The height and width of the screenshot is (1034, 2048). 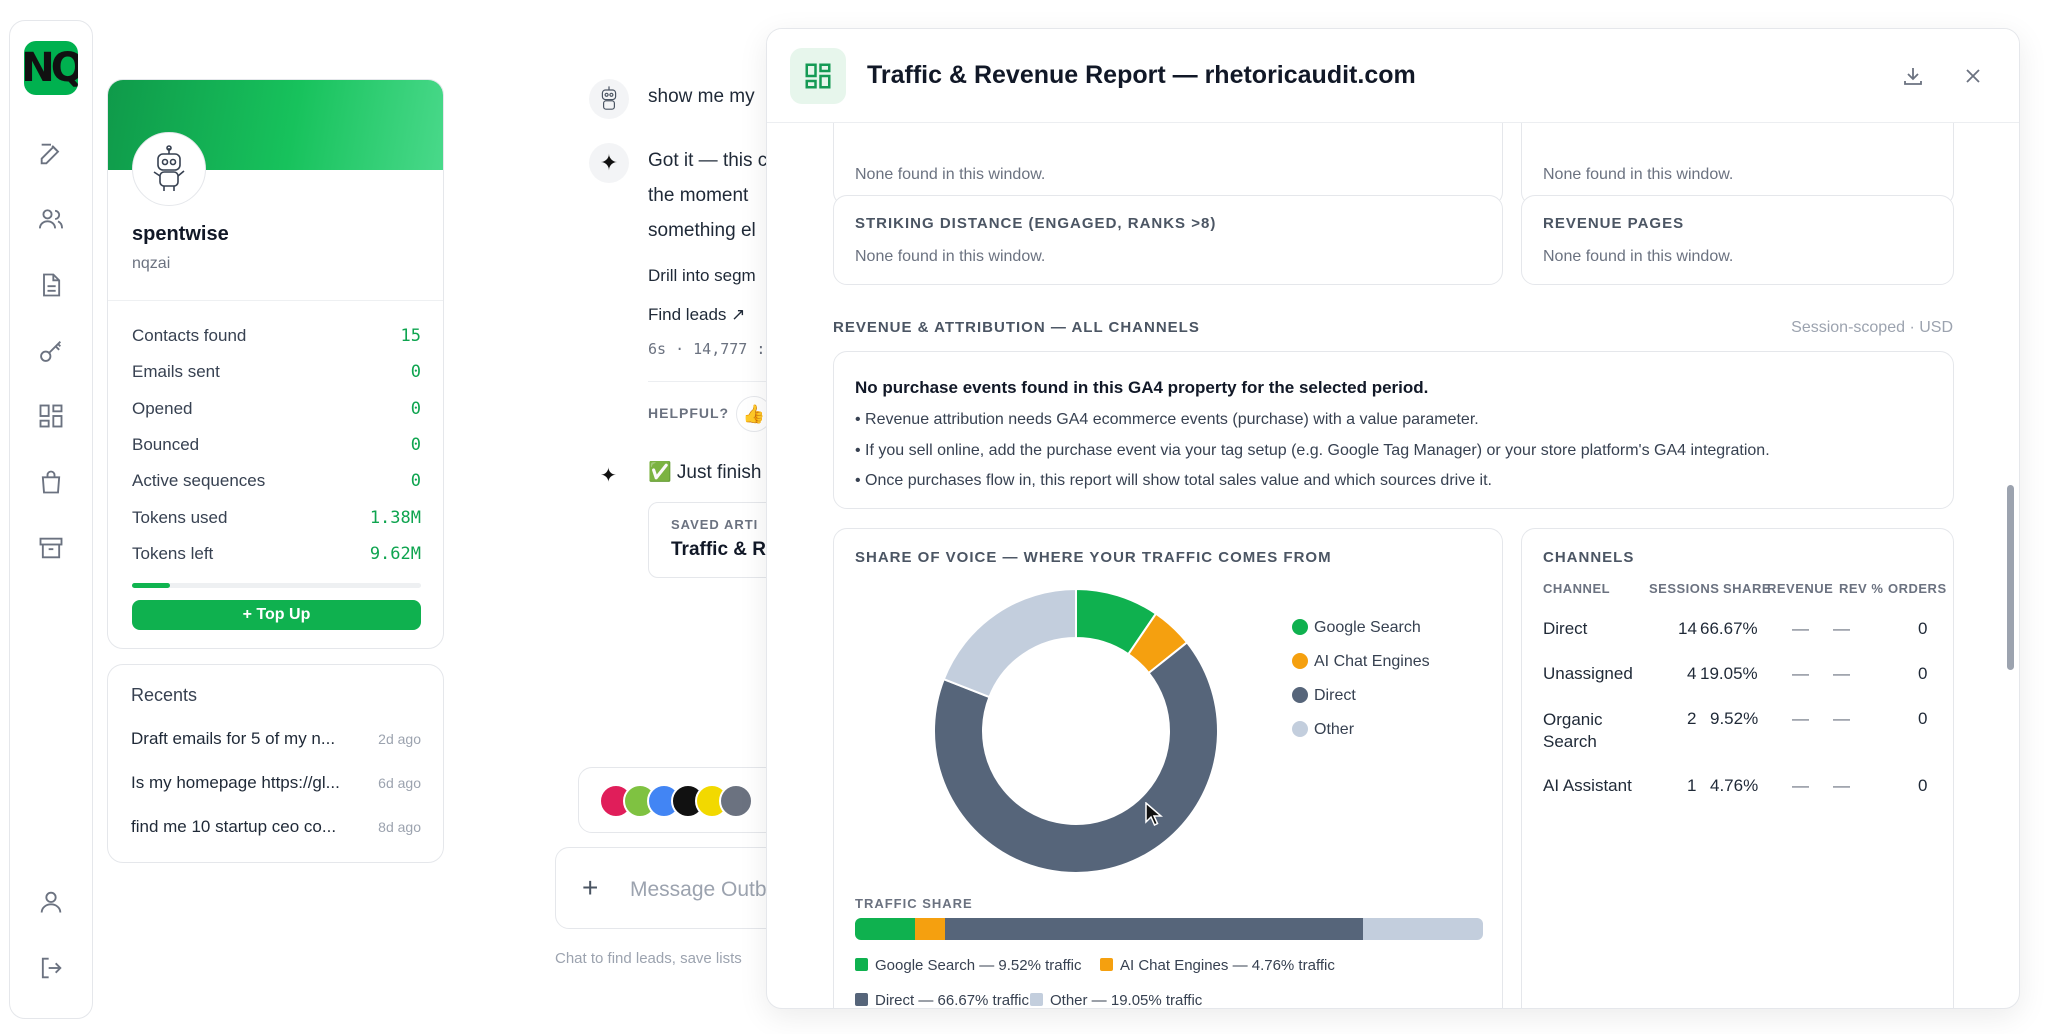 I want to click on stat-row: Tokens used 1.38M, so click(x=276, y=518).